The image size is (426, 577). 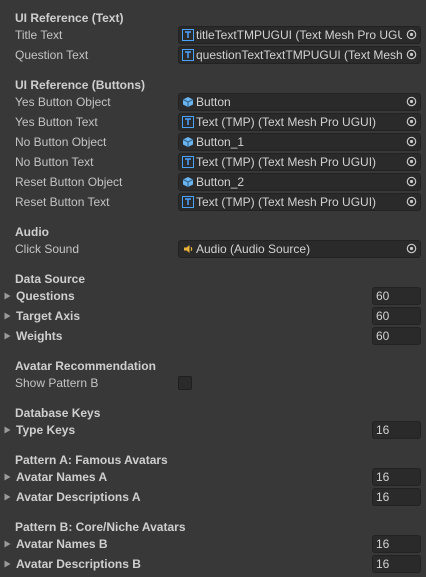 I want to click on no-button-text-label: No Button Text, so click(x=54, y=162).